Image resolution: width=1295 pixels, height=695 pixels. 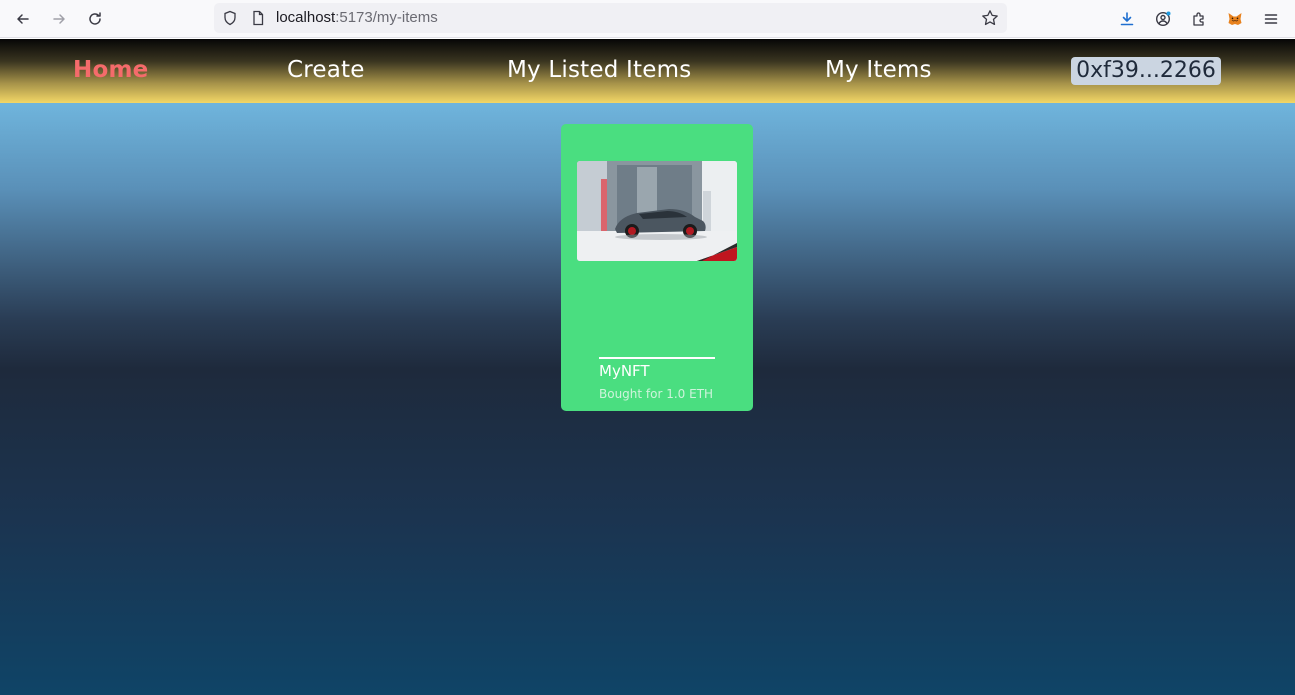 What do you see at coordinates (1163, 19) in the screenshot?
I see `account-icon` at bounding box center [1163, 19].